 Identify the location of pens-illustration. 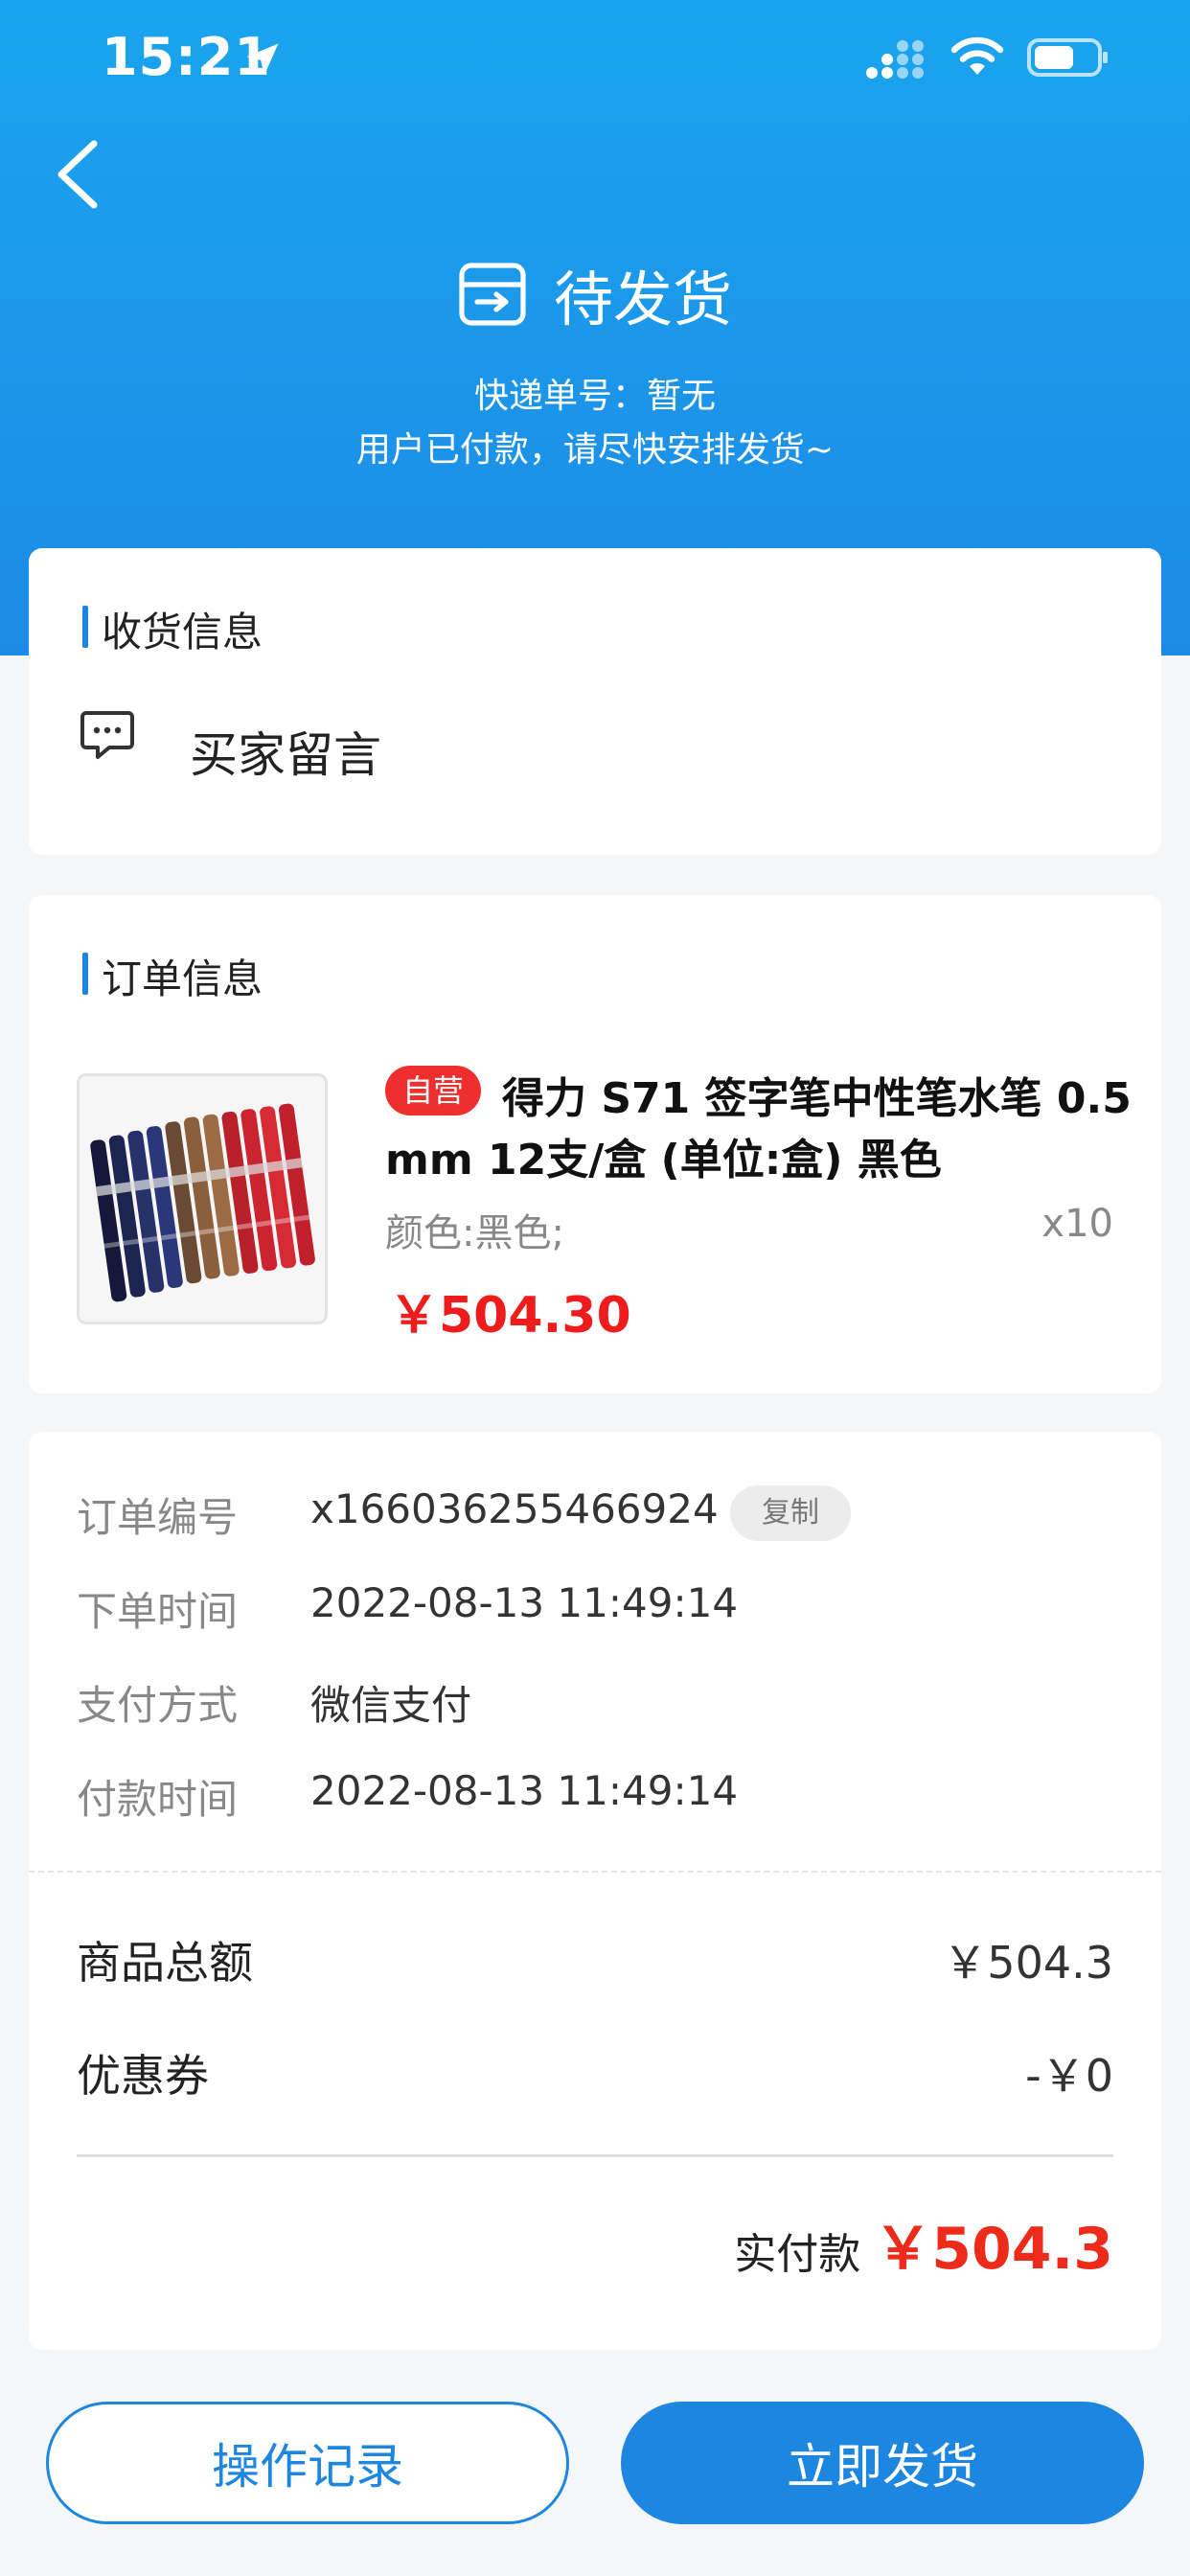
(203, 1199).